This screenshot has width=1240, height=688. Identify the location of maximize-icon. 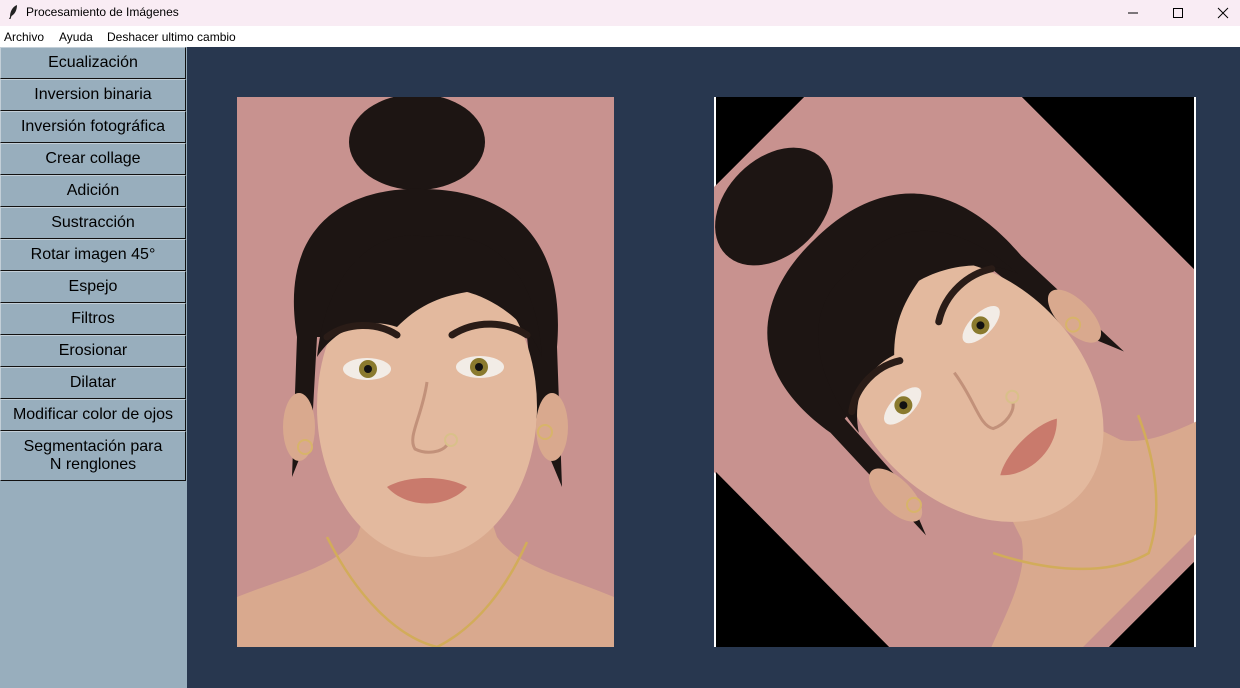
(1178, 13).